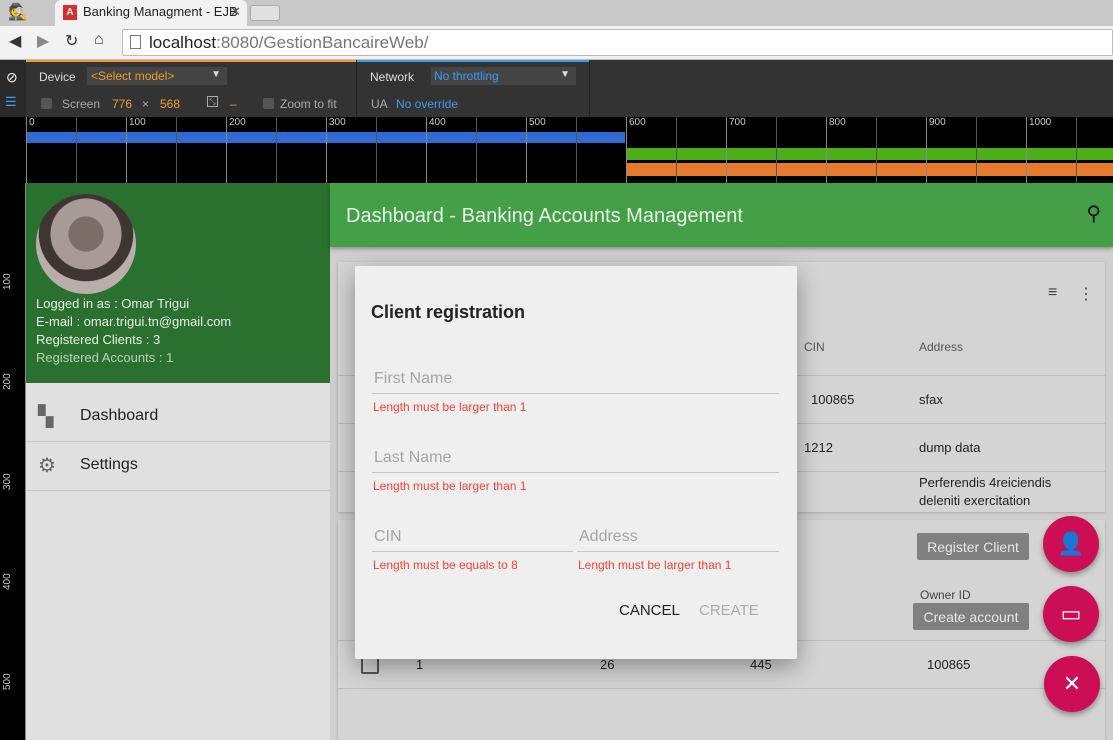 This screenshot has height=740, width=1113. Describe the element at coordinates (448, 312) in the screenshot. I see `dialog-title: Client registration` at that location.